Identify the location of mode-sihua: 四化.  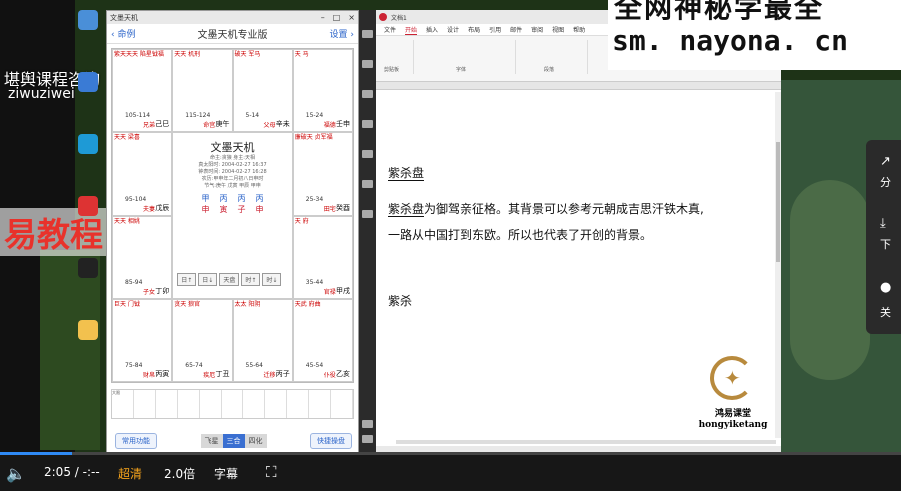
(255, 441).